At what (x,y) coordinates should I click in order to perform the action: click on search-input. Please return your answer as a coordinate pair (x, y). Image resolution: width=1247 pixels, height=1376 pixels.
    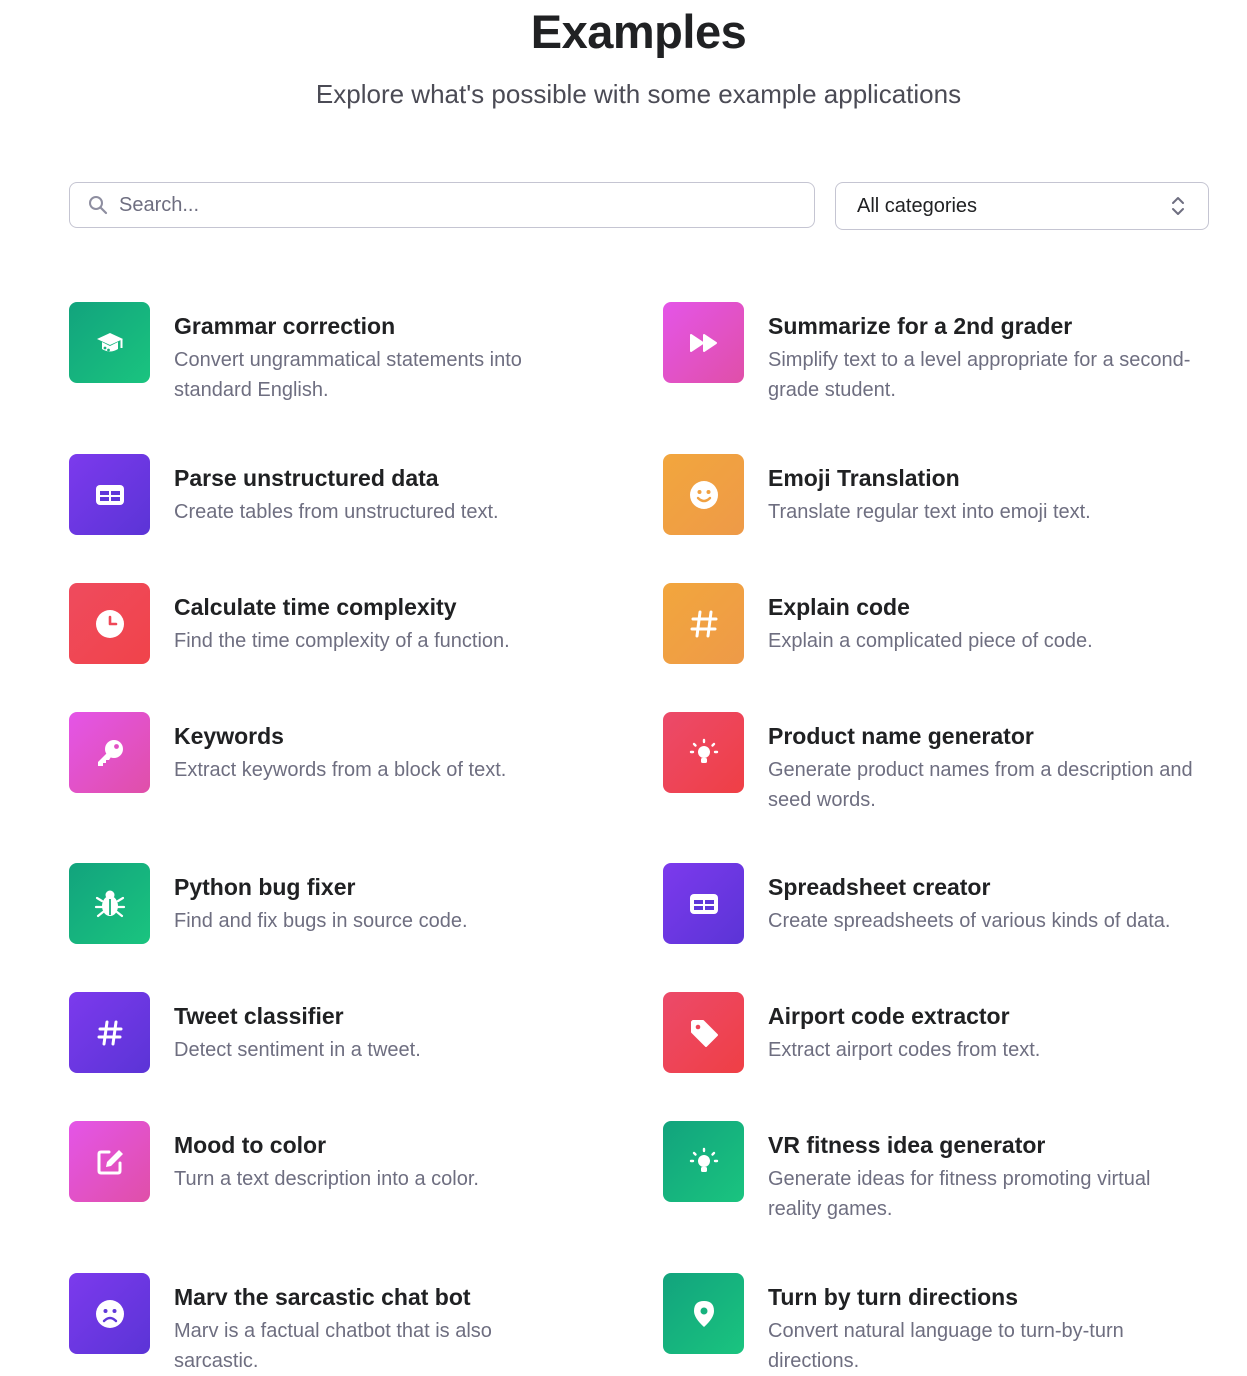
    Looking at the image, I should click on (449, 205).